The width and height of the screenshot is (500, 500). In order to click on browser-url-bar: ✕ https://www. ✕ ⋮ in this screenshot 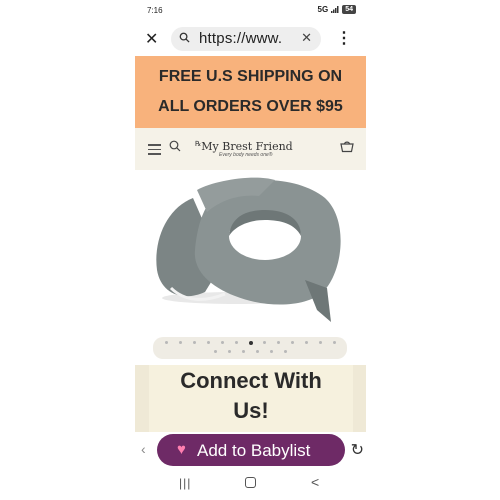, I will do `click(250, 39)`.